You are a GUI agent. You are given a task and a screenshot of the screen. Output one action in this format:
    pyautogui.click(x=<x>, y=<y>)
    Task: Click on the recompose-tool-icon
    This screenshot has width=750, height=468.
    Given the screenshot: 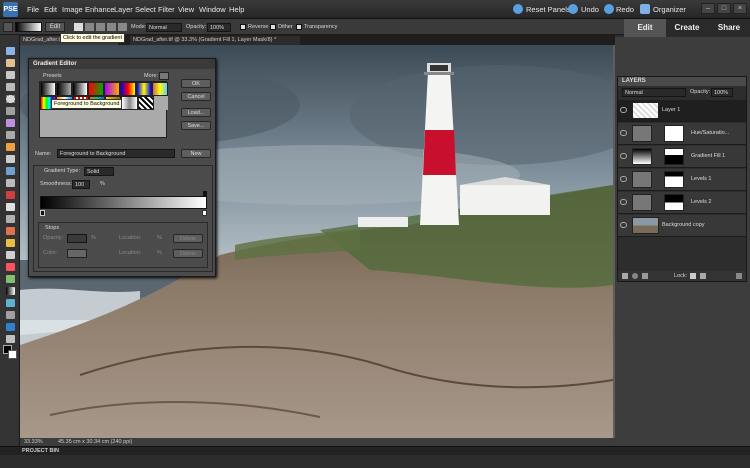 What is the action you would take?
    pyautogui.click(x=10, y=171)
    